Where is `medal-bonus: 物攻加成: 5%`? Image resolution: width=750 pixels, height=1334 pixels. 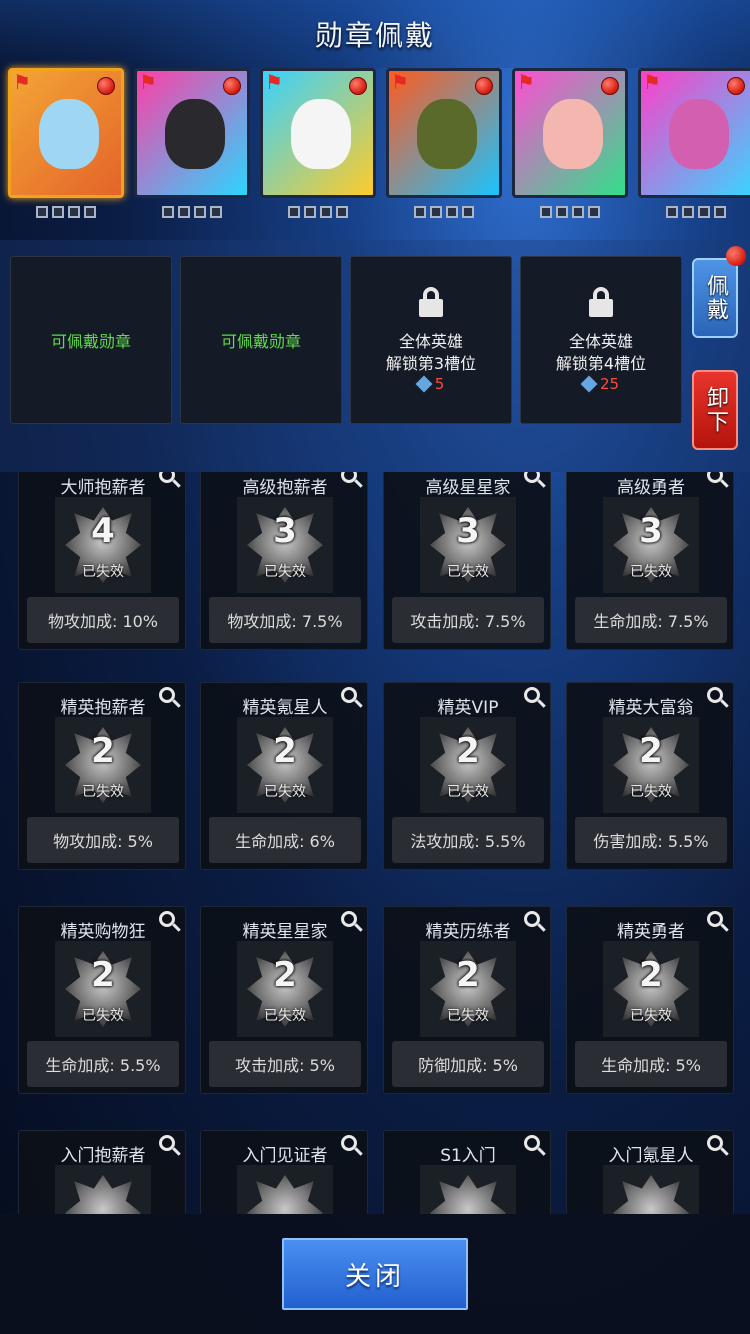 medal-bonus: 物攻加成: 5% is located at coordinates (103, 840).